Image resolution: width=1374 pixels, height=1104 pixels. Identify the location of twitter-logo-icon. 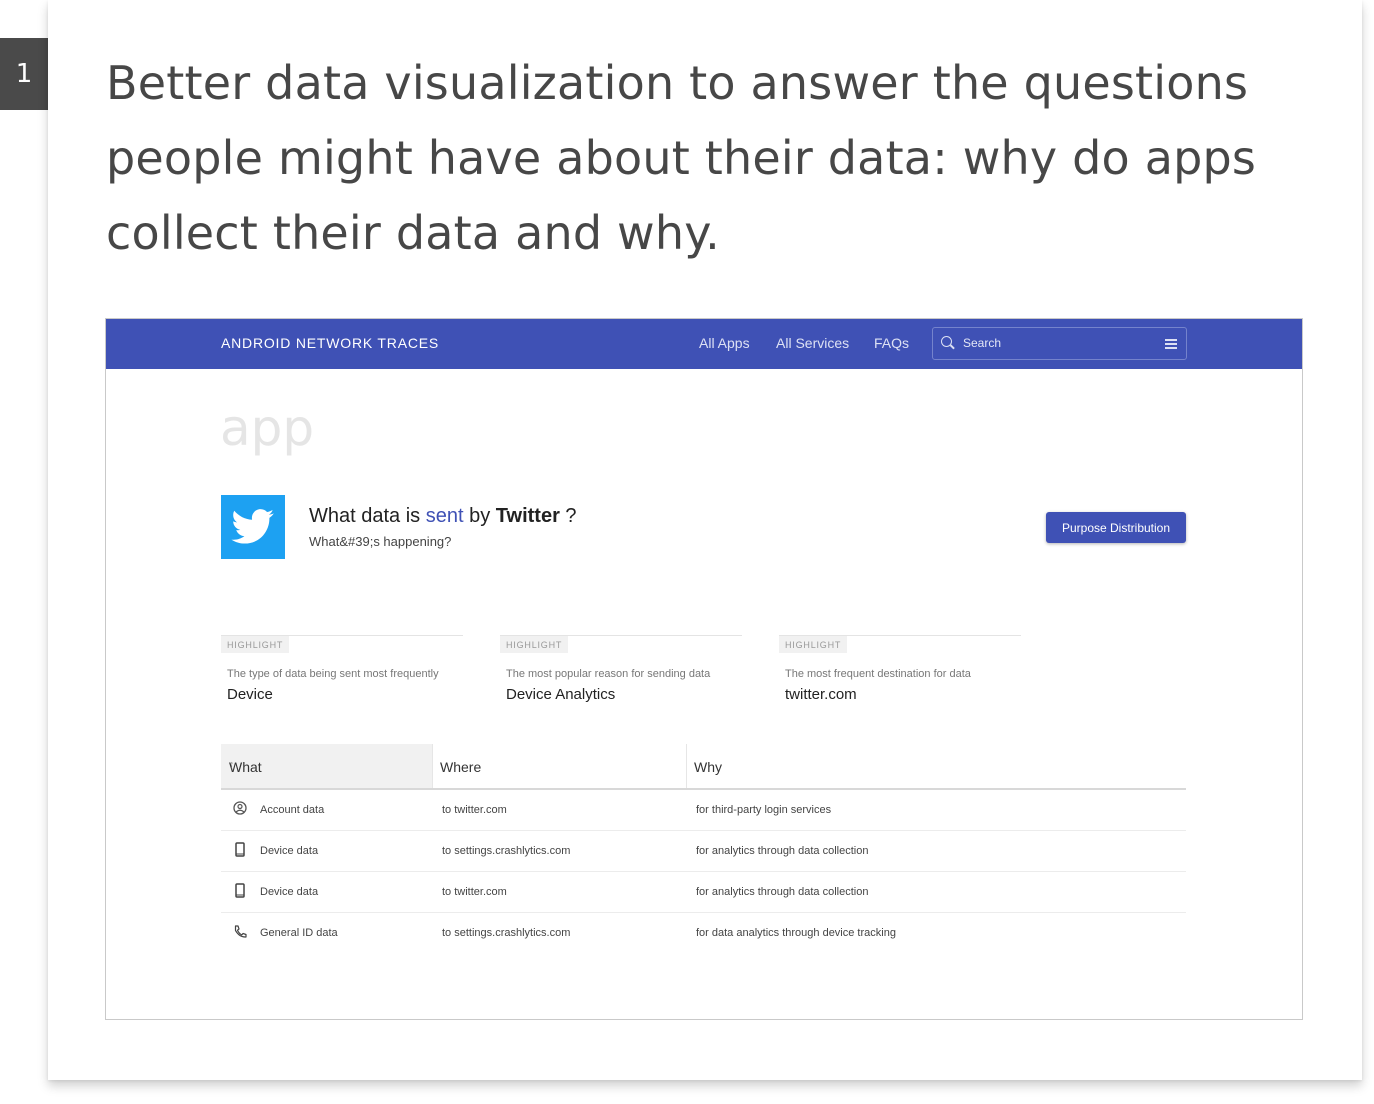
(253, 527).